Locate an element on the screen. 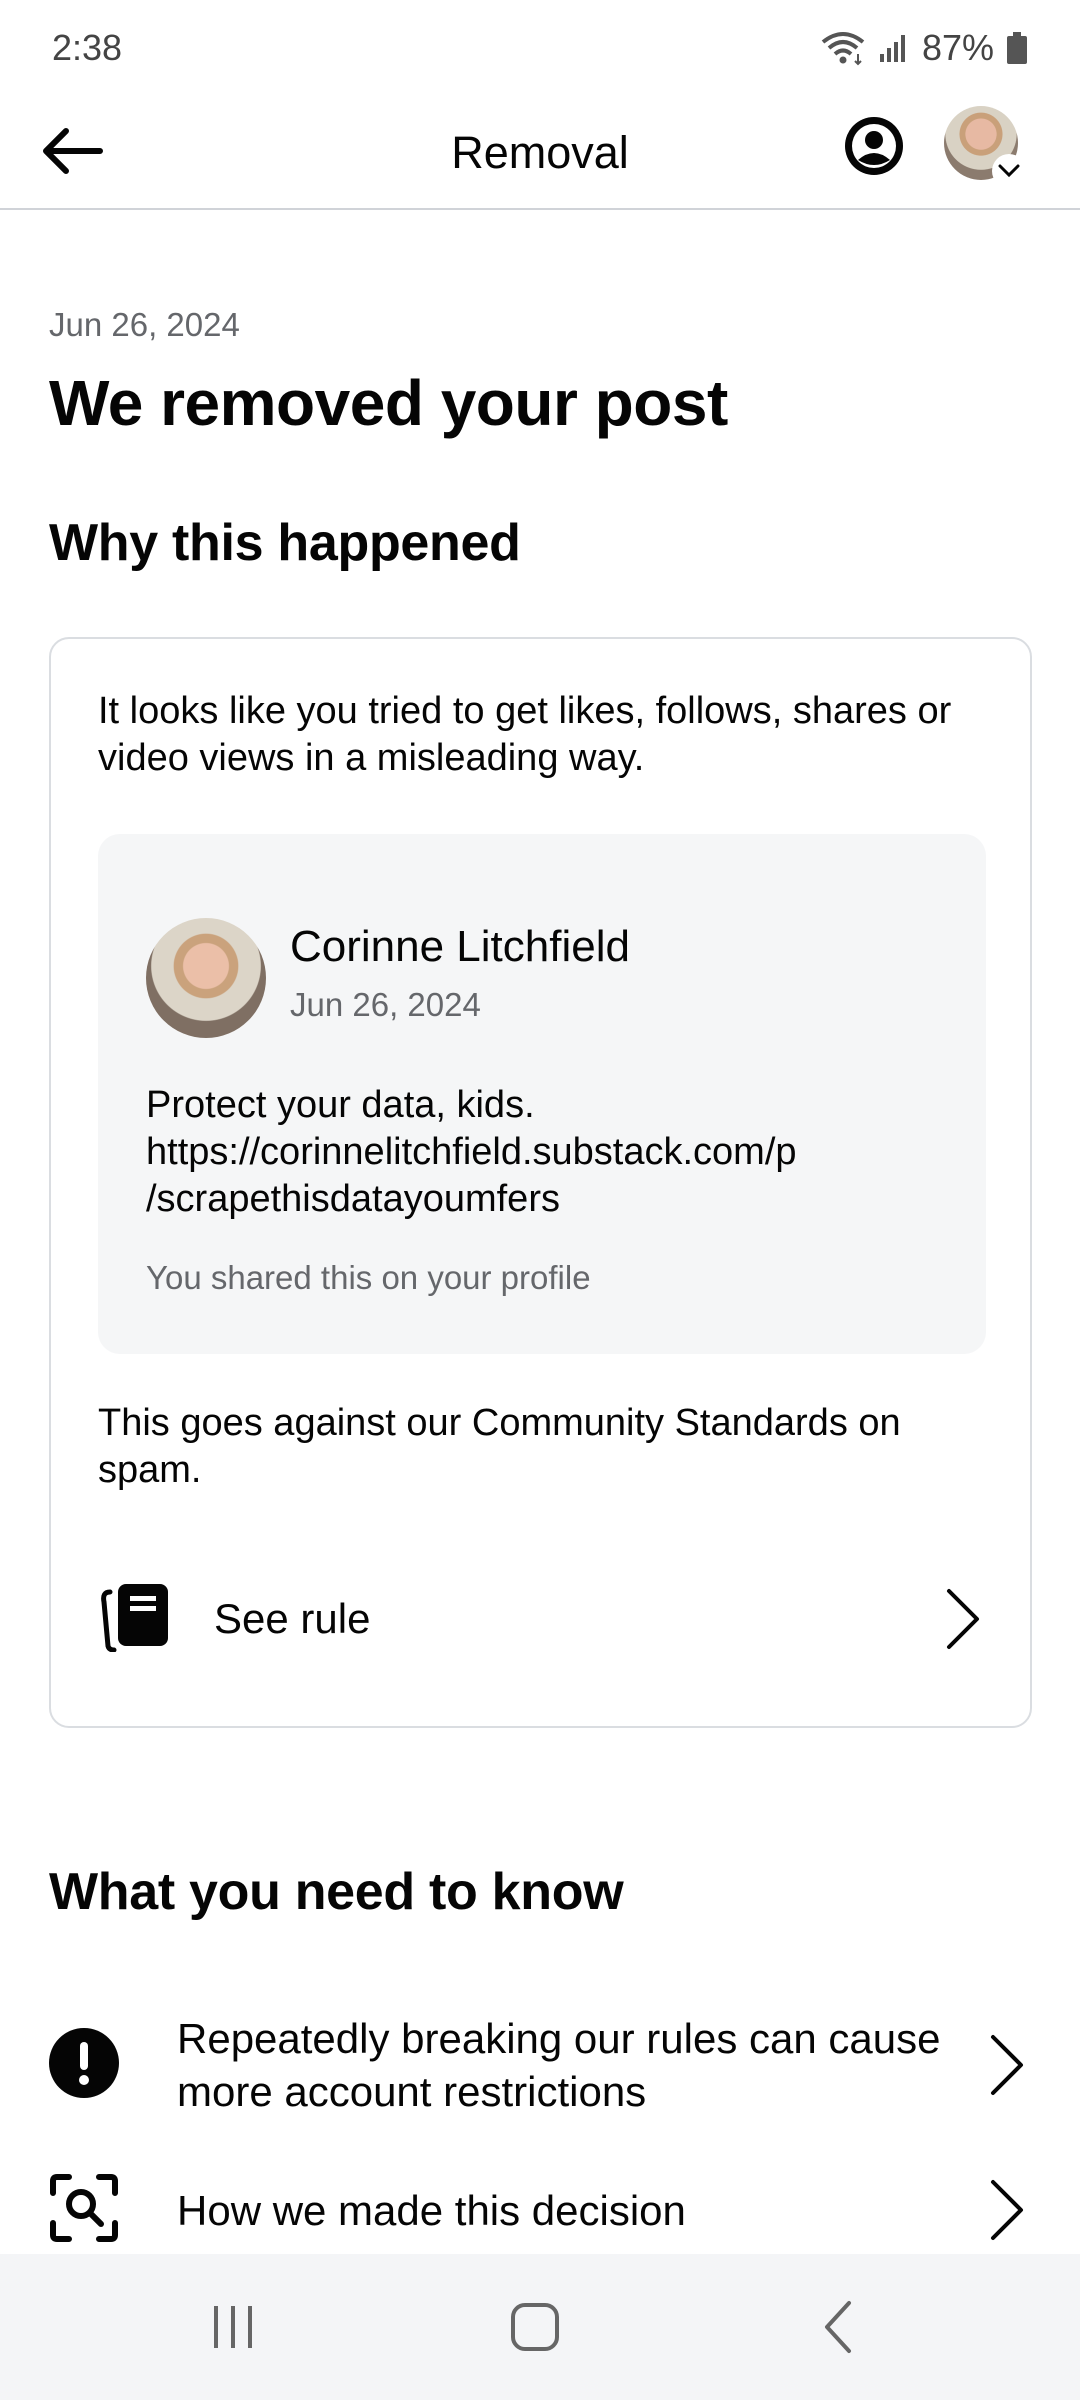 This screenshot has width=1080, height=2400. signal-icon is located at coordinates (894, 48).